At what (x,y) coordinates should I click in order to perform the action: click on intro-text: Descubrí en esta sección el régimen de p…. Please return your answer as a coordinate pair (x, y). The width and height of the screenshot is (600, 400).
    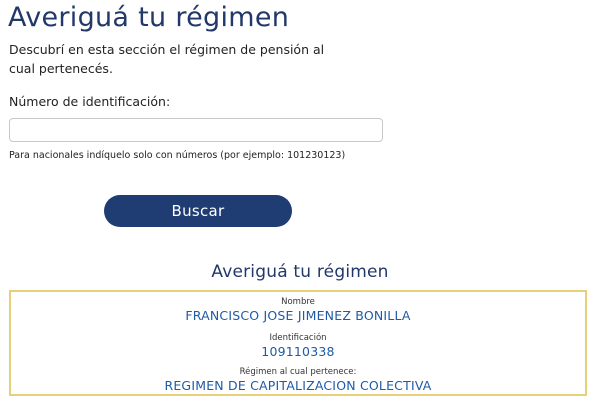
    Looking at the image, I should click on (167, 59).